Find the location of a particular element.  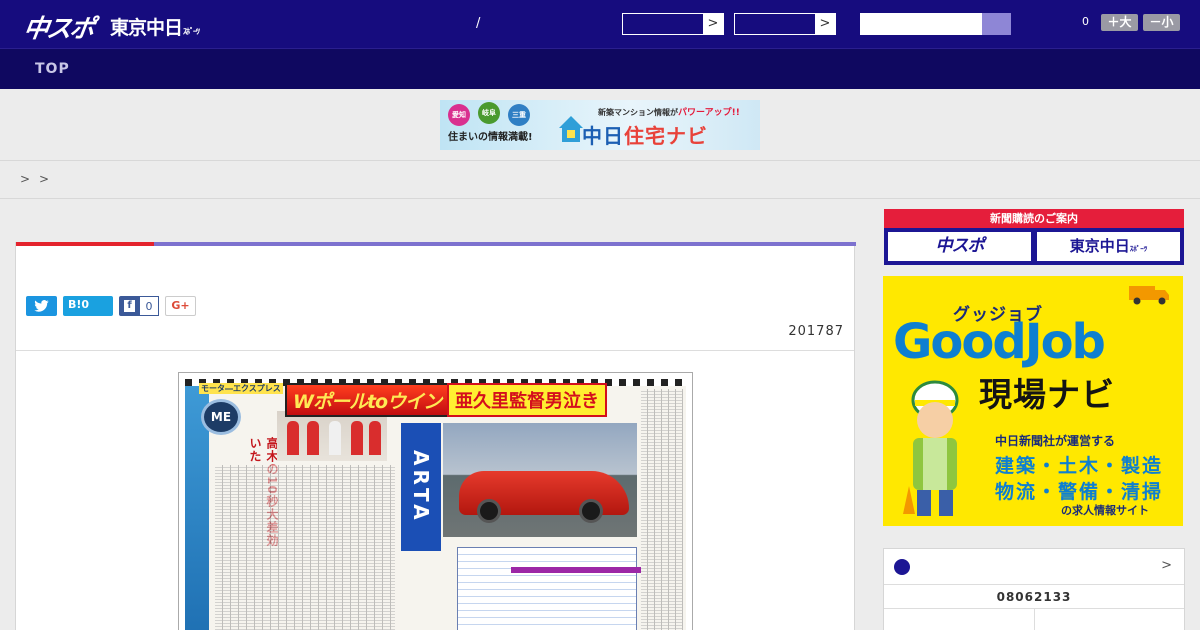

sports-date: 08062133 is located at coordinates (1034, 597).